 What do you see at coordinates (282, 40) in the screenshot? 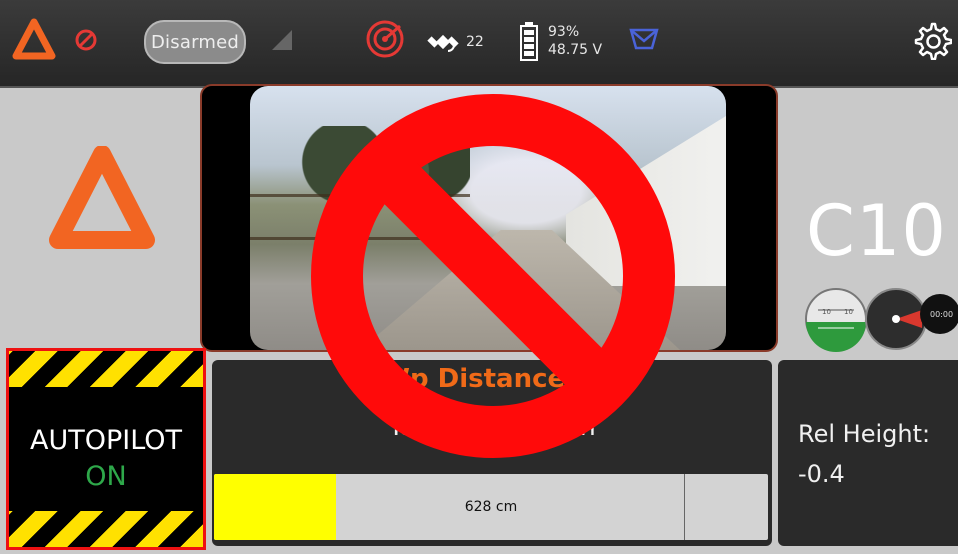
I see `signal-icon` at bounding box center [282, 40].